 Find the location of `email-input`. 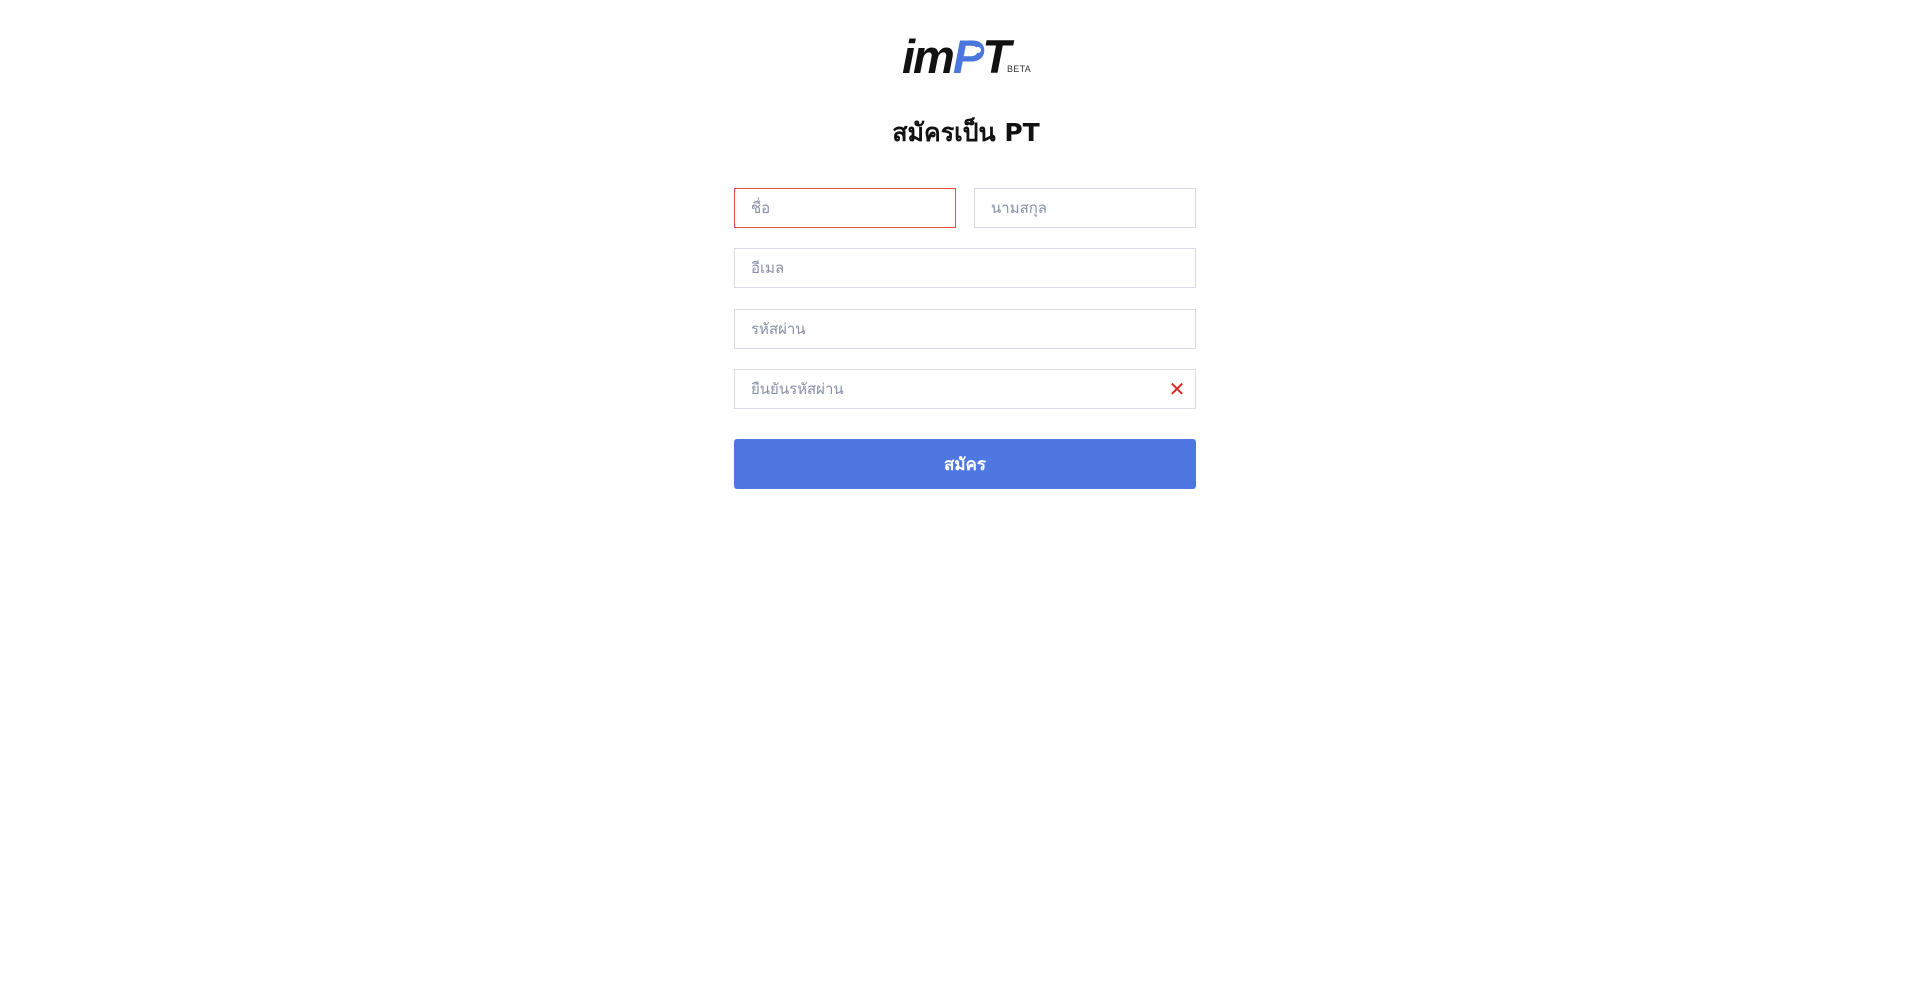

email-input is located at coordinates (965, 268).